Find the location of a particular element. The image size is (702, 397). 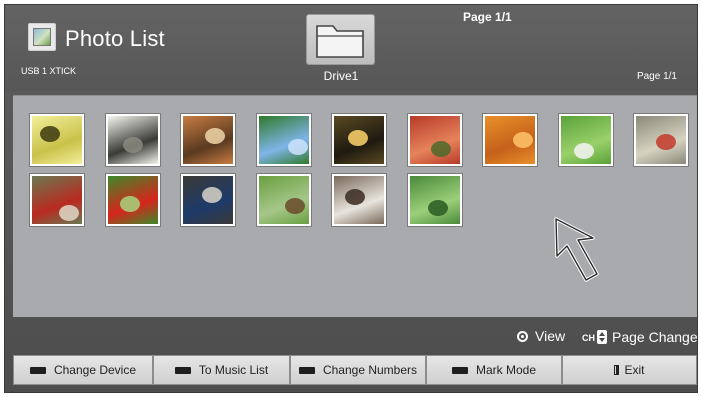

photo-thumbnail-bamboo is located at coordinates (435, 200).